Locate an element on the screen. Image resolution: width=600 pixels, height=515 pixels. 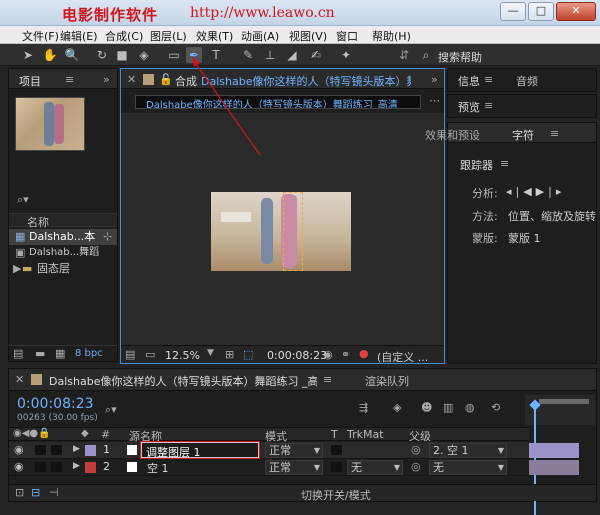
snapshot-icon: ◉ is located at coordinates (328, 354).